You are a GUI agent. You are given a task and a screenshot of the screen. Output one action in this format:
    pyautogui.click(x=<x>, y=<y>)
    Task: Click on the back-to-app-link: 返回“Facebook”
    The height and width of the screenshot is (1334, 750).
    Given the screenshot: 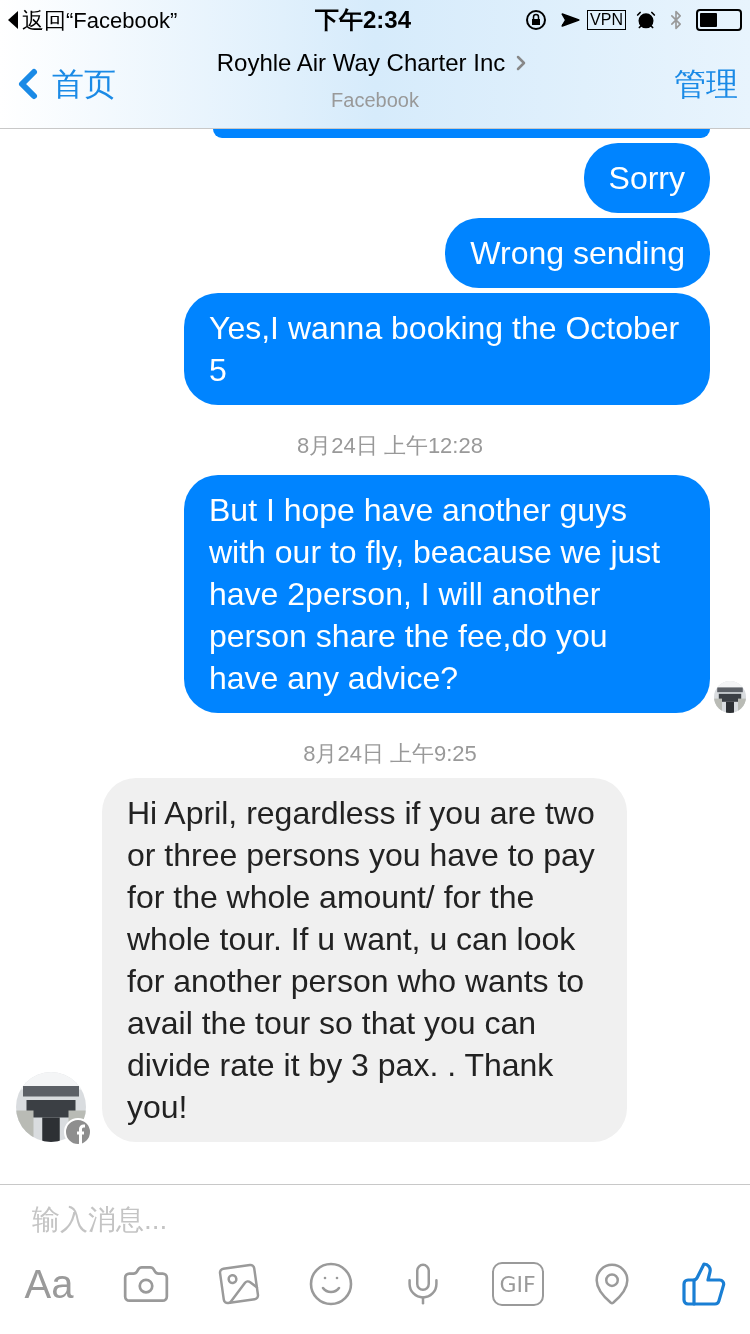 What is the action you would take?
    pyautogui.click(x=133, y=20)
    